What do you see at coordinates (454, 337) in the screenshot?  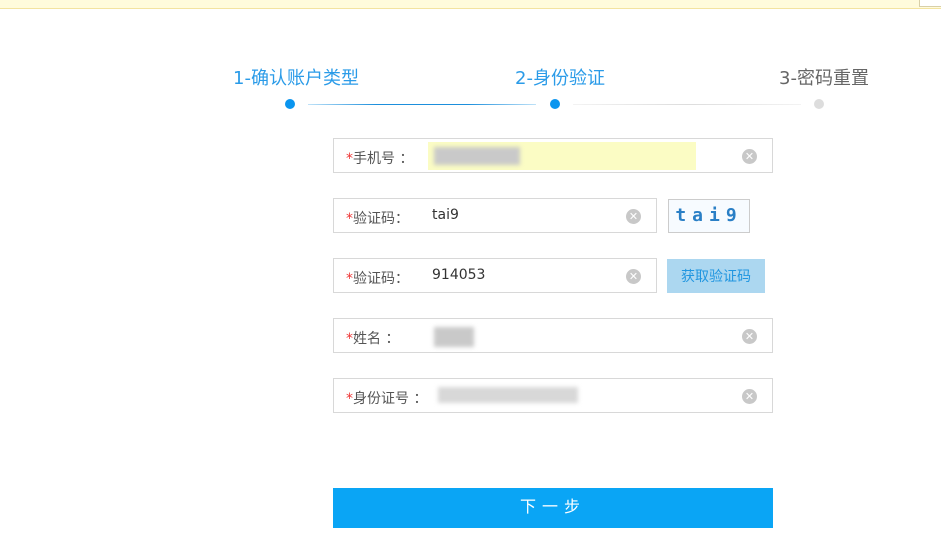 I see `redacted-name` at bounding box center [454, 337].